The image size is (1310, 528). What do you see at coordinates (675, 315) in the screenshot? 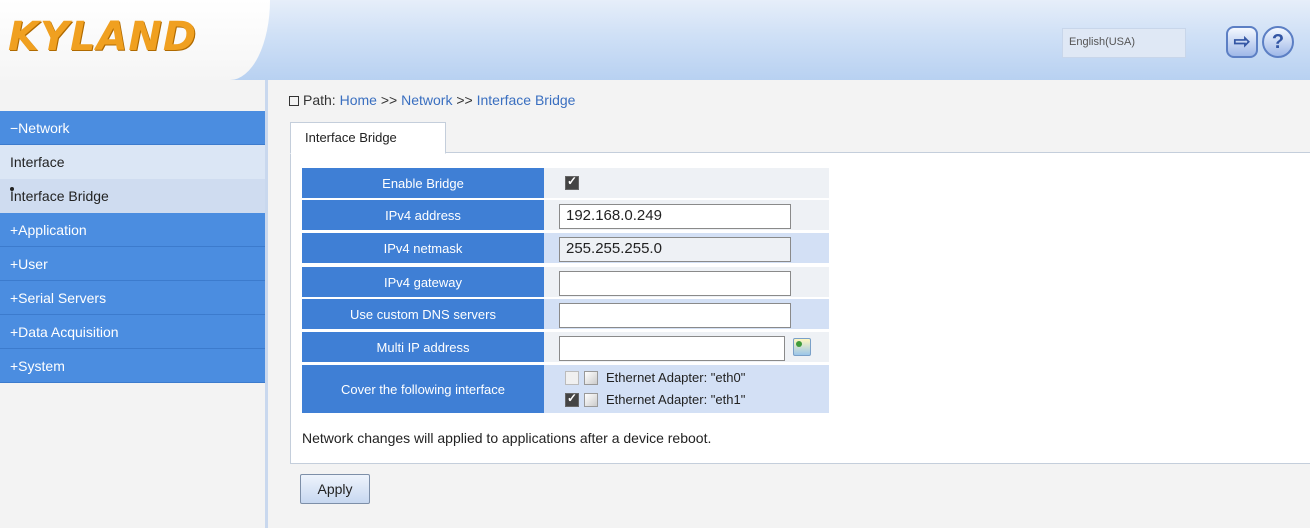
I see `dns-input` at bounding box center [675, 315].